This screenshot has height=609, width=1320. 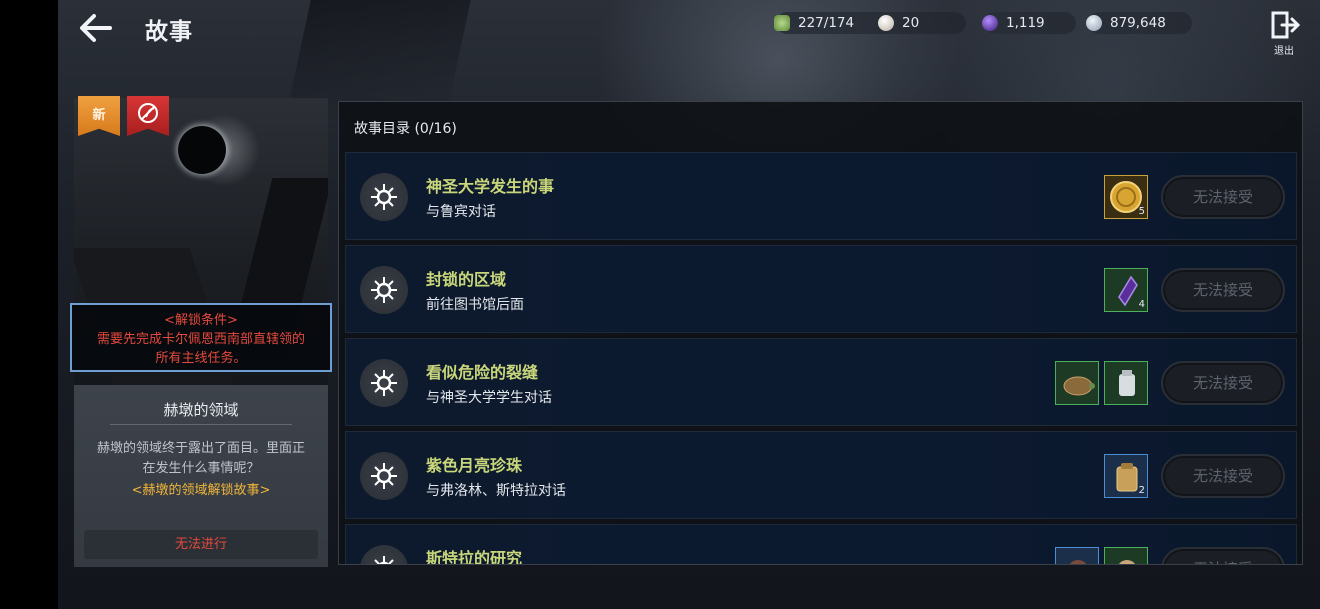 I want to click on currency-dark-crystal: 1,119, so click(x=1029, y=23).